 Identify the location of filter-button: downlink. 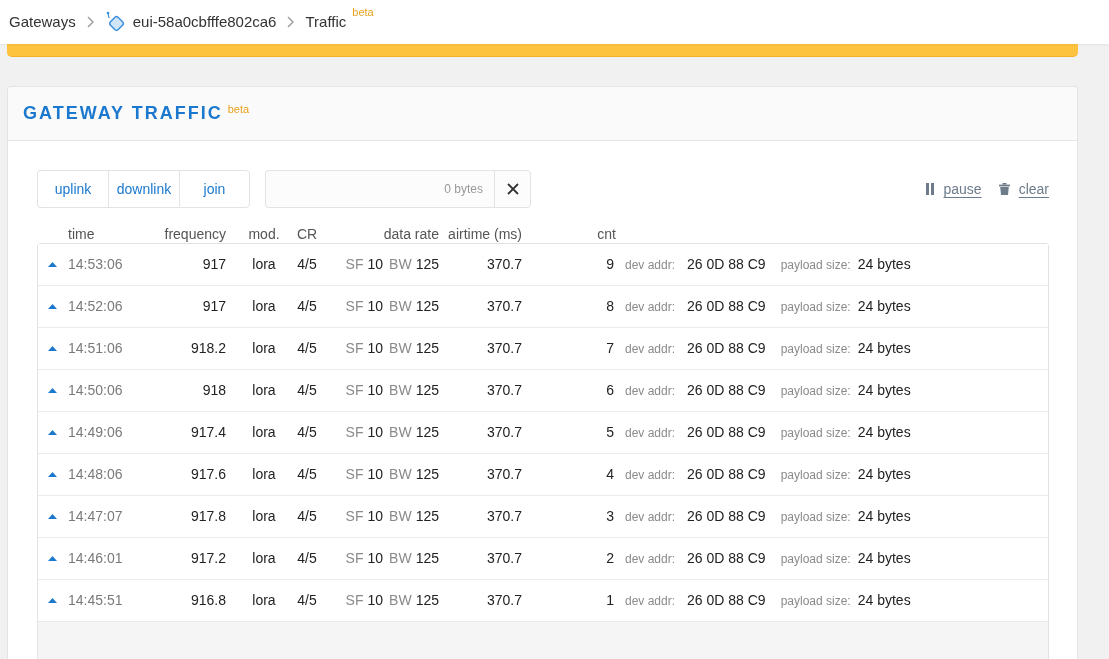
(143, 189).